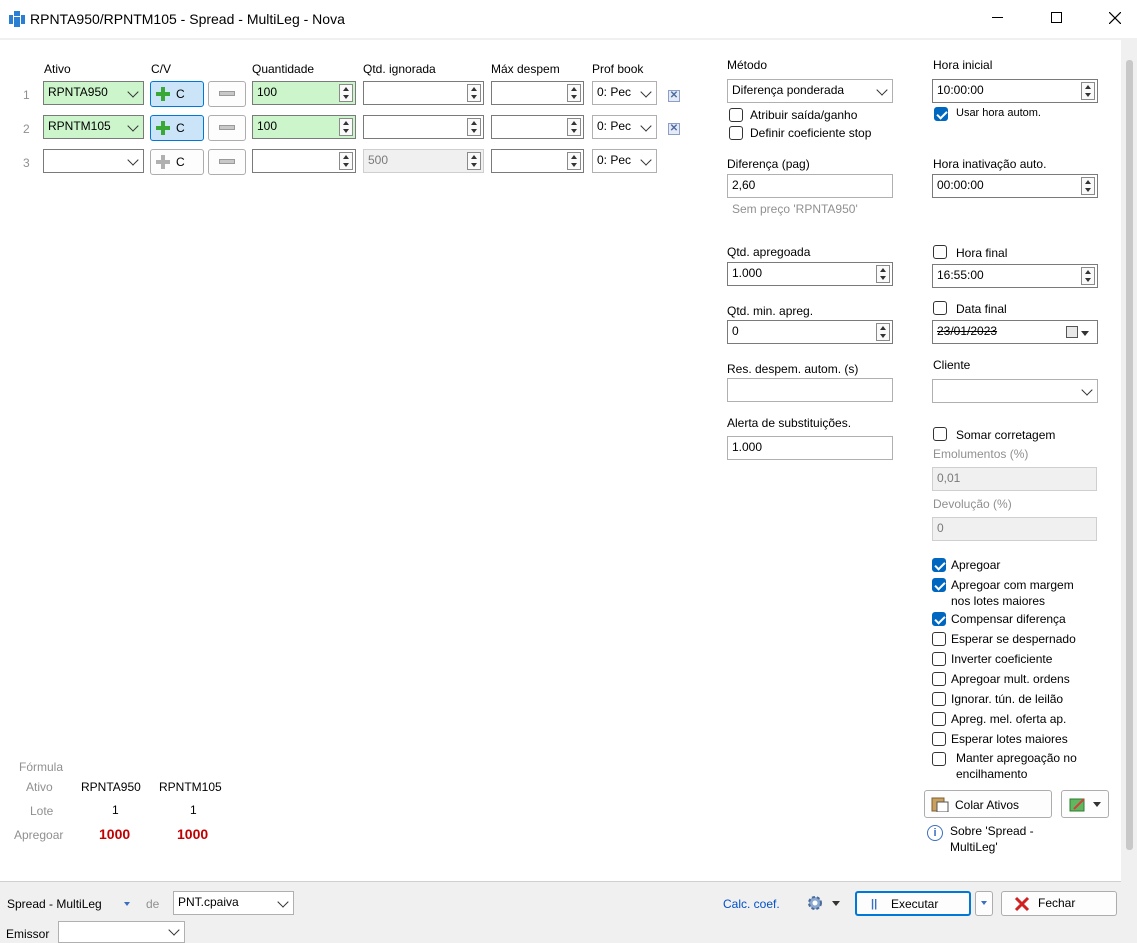 The width and height of the screenshot is (1137, 943). I want to click on apreg-mel-checkbox, so click(939, 719).